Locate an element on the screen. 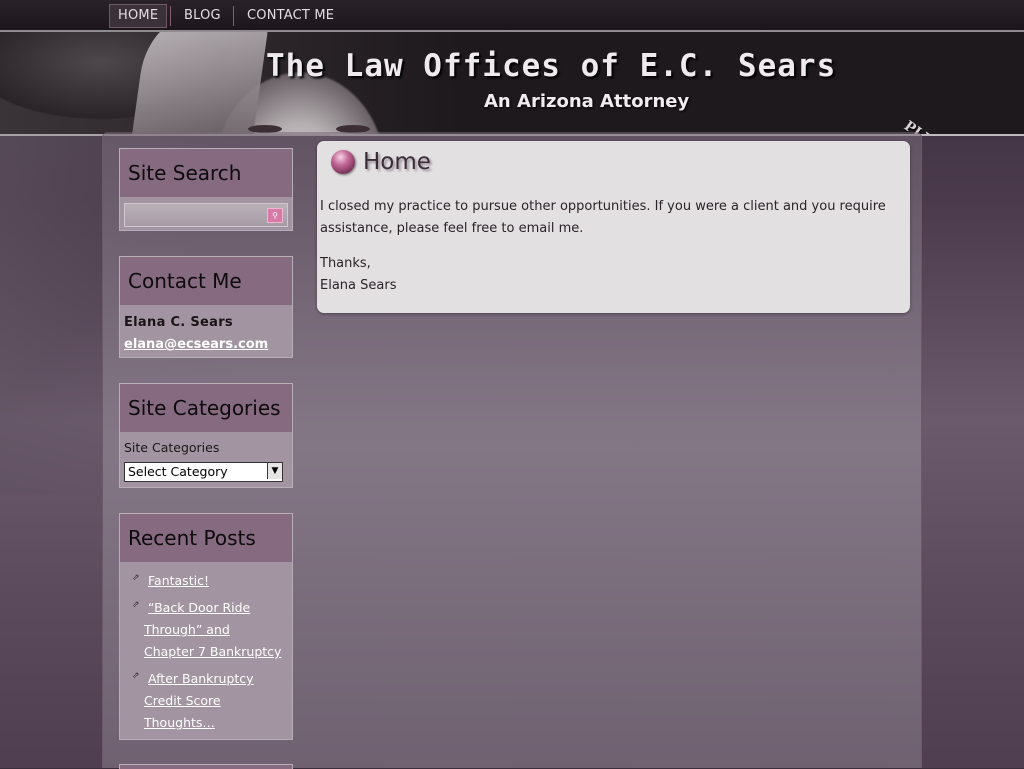 This screenshot has height=769, width=1024. contact-name: Elana C. Sears is located at coordinates (178, 322).